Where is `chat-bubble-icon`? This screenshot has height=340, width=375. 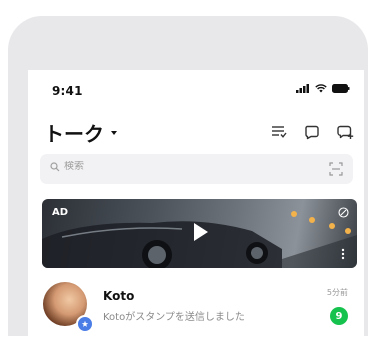
chat-bubble-icon is located at coordinates (312, 132).